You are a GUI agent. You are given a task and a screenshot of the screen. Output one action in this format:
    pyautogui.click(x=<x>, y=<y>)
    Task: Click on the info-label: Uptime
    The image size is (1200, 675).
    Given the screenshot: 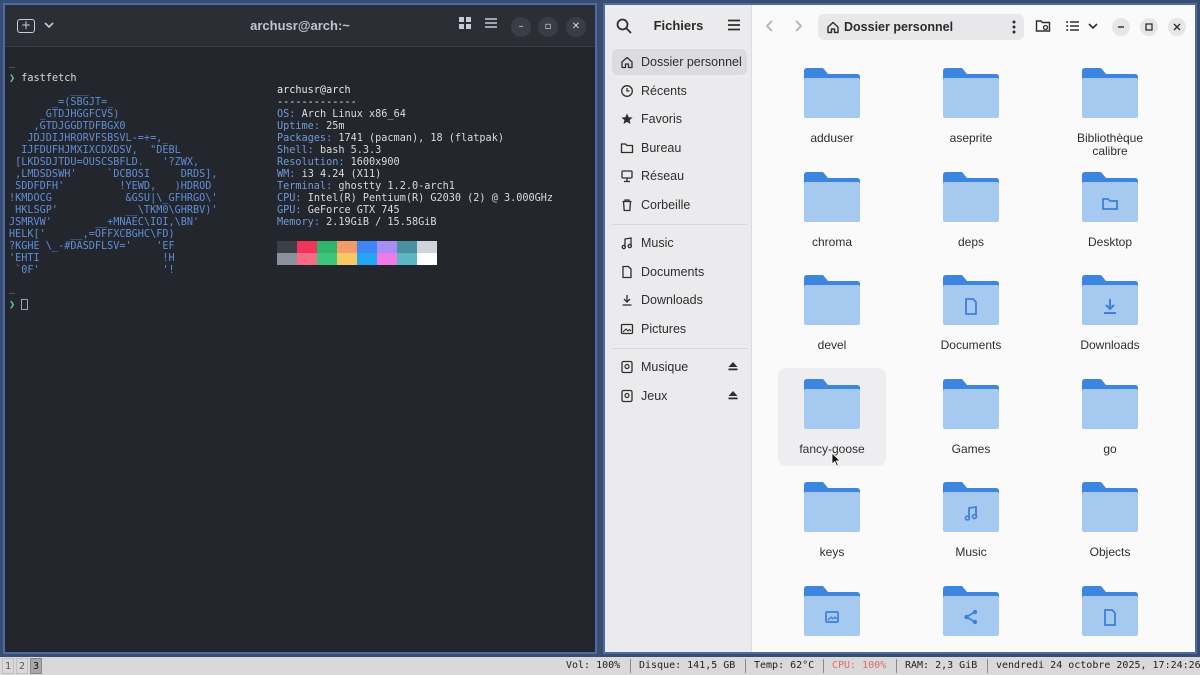 What is the action you would take?
    pyautogui.click(x=295, y=126)
    